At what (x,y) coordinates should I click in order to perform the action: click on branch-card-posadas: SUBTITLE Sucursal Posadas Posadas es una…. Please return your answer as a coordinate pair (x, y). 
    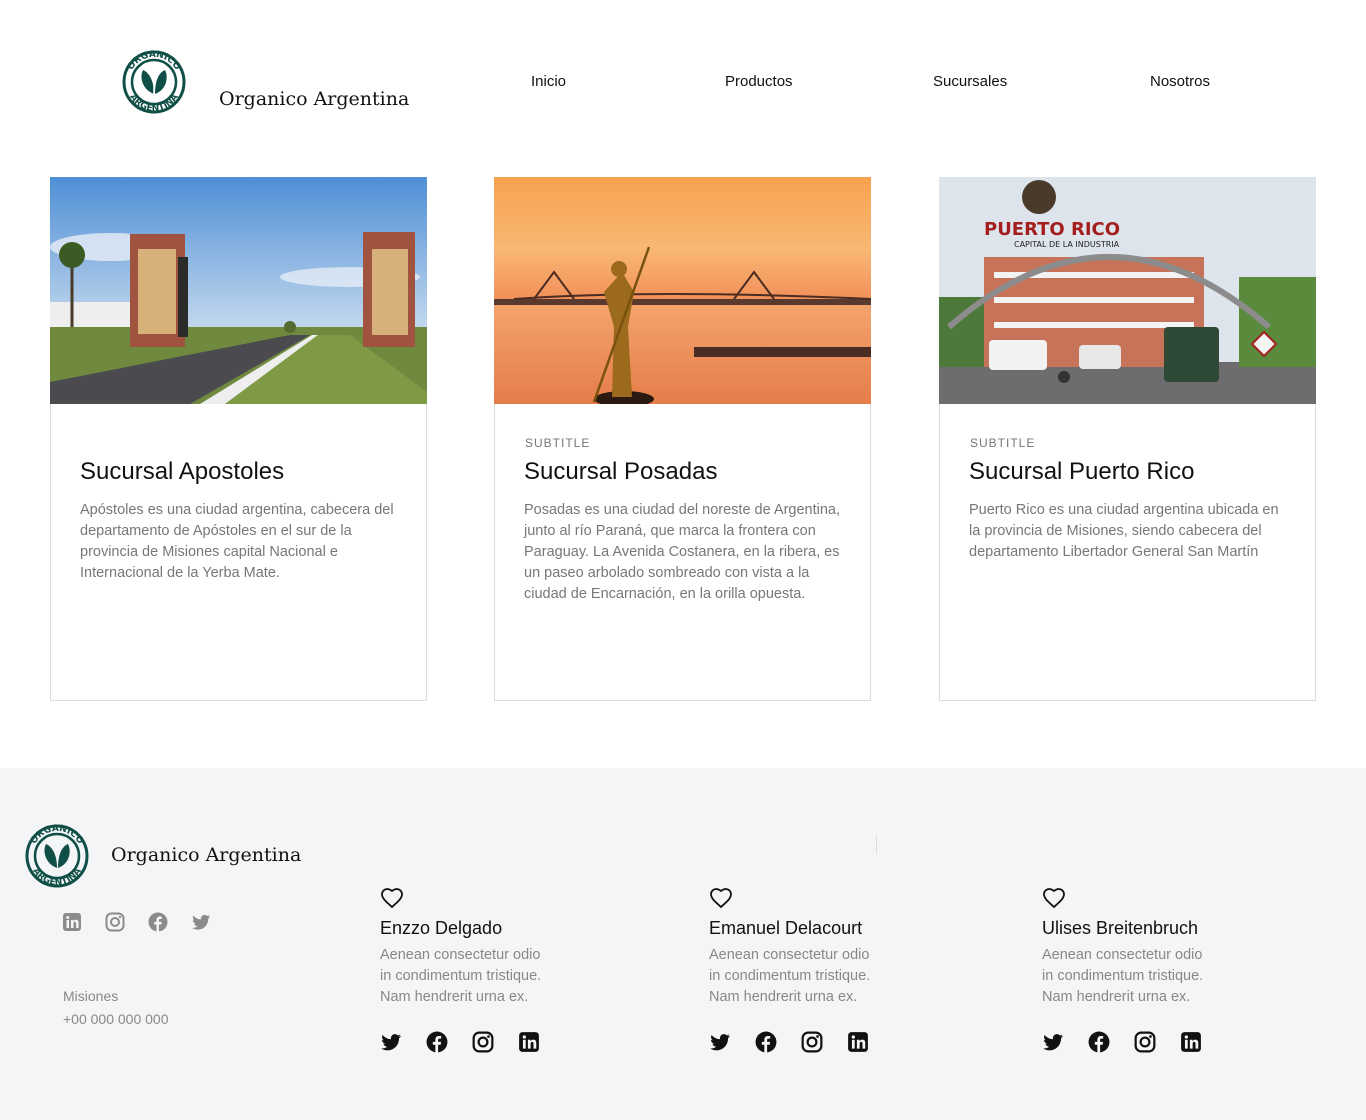
    Looking at the image, I should click on (682, 439).